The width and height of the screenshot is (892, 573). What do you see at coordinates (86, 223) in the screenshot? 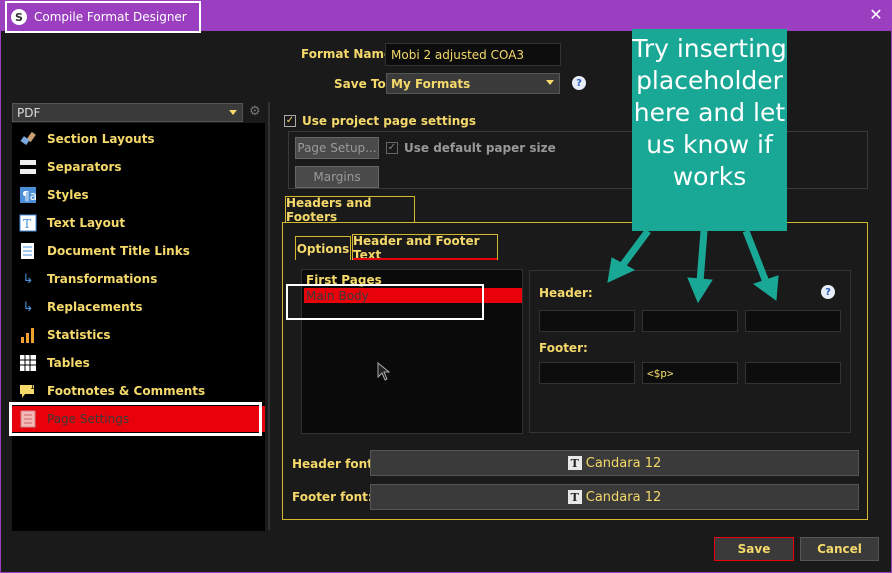
I see `sidebar-item-label: Text Layout` at bounding box center [86, 223].